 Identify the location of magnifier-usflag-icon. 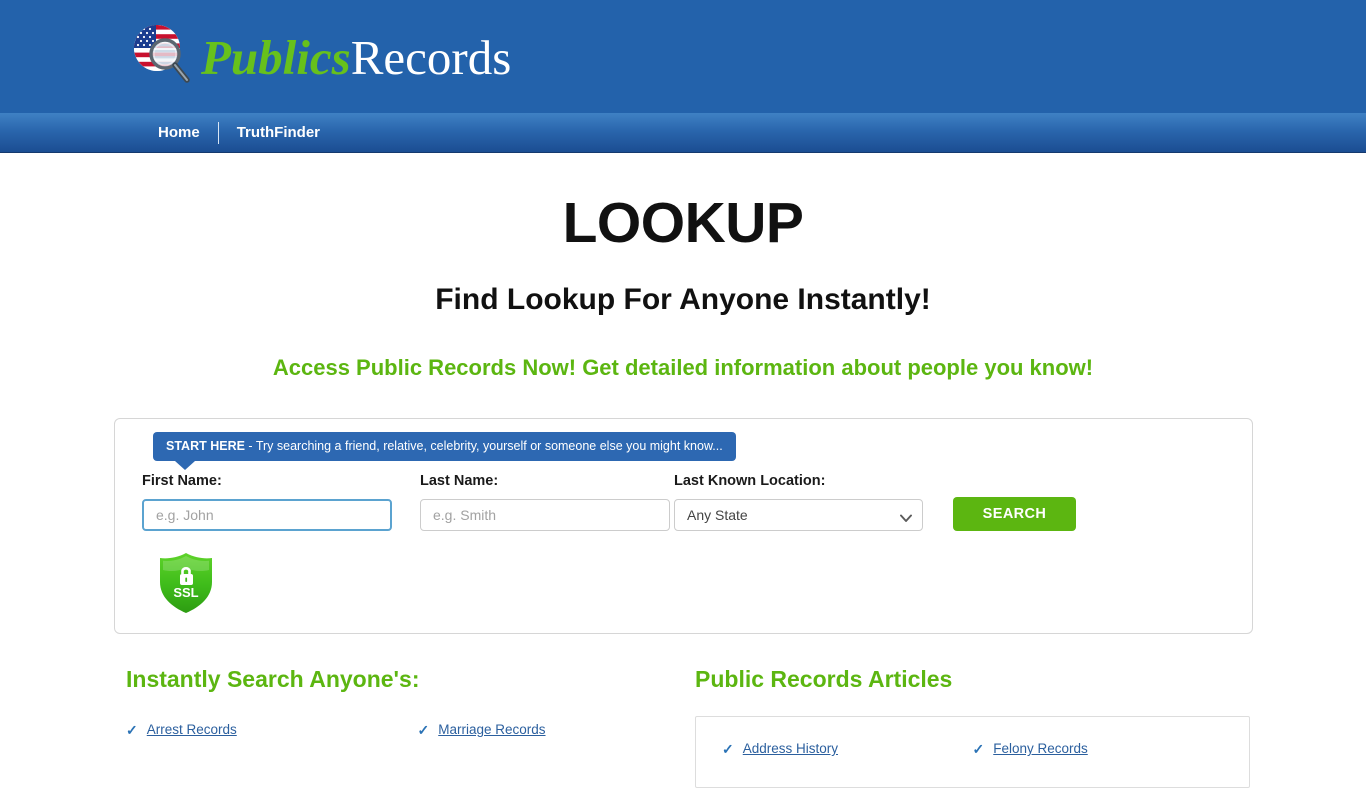
(162, 57).